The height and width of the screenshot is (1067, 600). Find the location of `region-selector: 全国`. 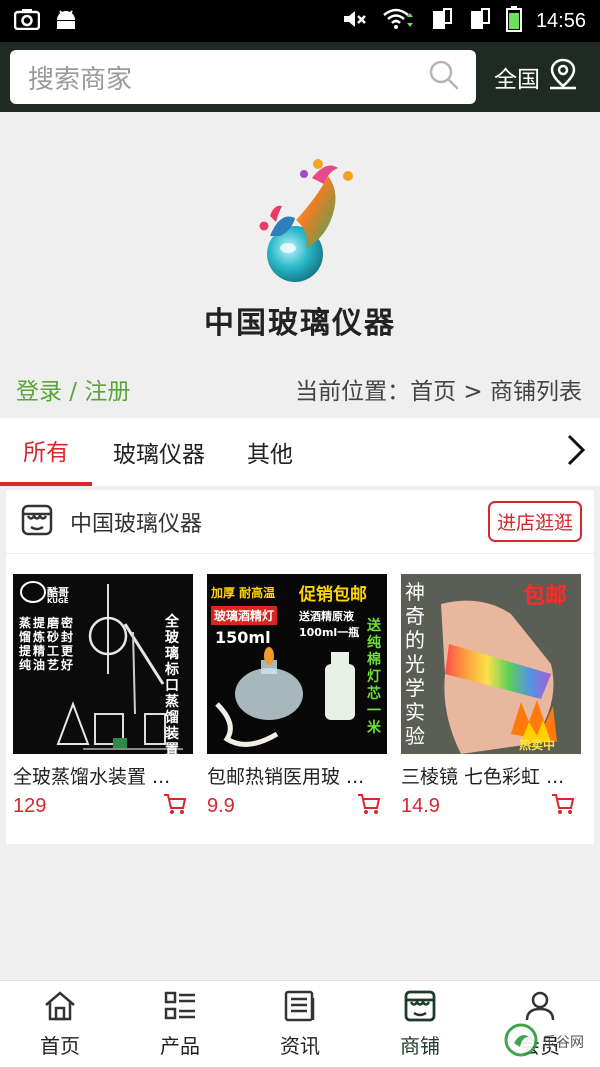

region-selector: 全国 is located at coordinates (536, 77).